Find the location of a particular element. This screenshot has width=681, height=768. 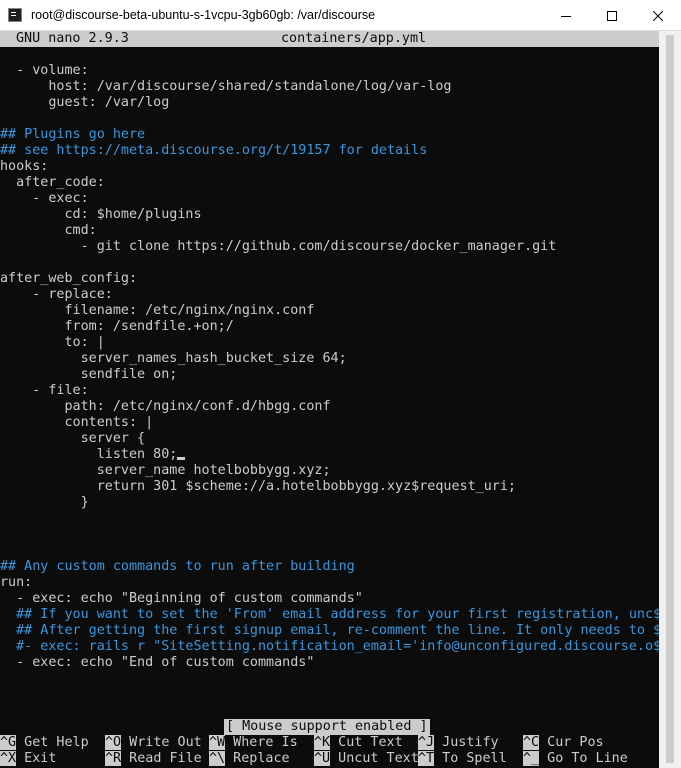

editor-line-text: to: | is located at coordinates (52, 342).